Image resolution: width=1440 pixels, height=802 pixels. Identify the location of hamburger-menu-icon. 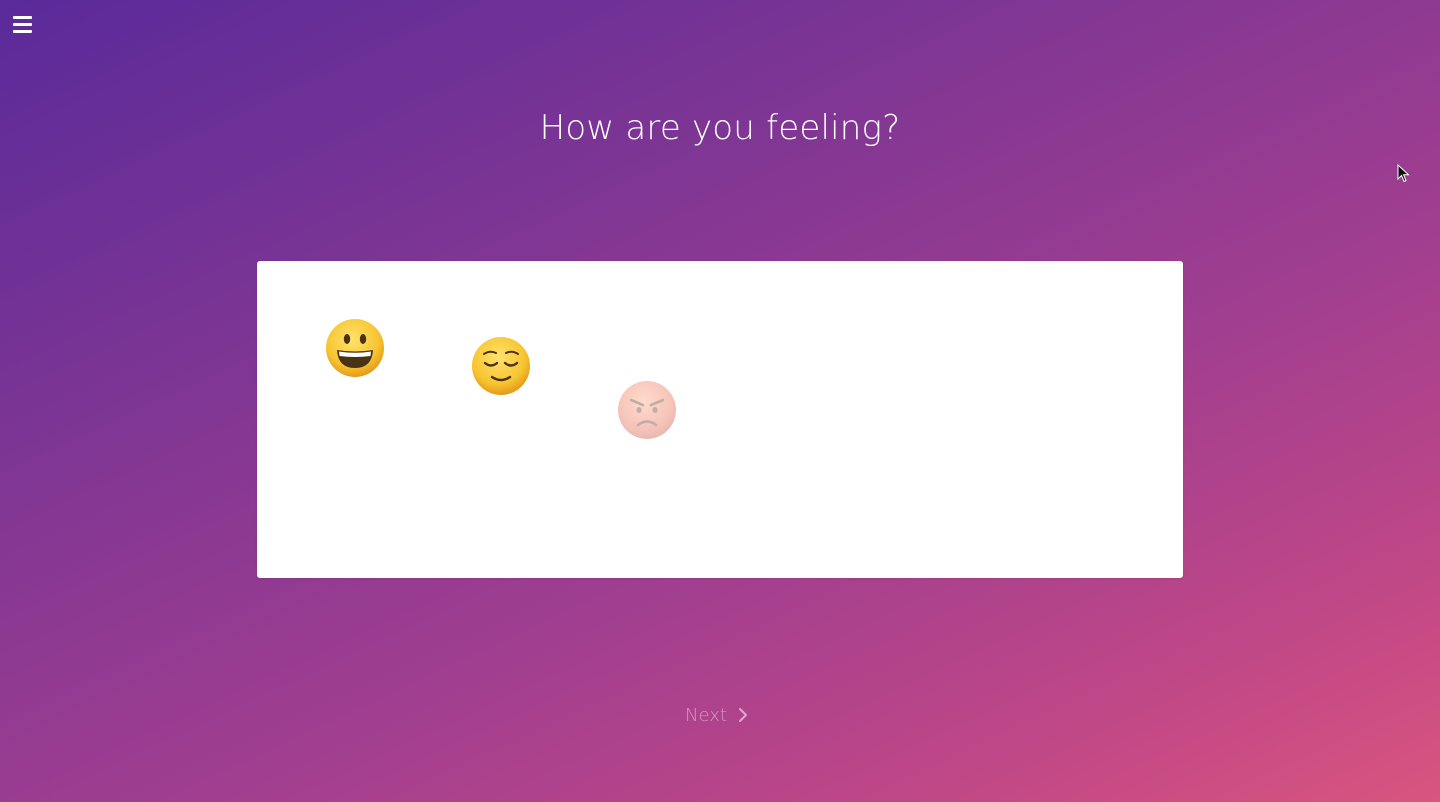
(22, 17).